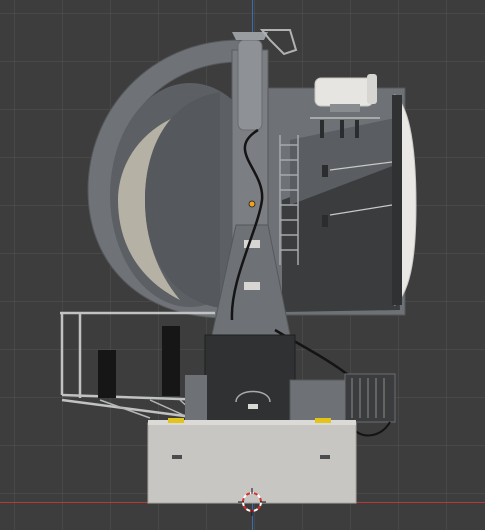 This screenshot has height=530, width=485. What do you see at coordinates (250, 85) in the screenshot?
I see `pylon-top-tube` at bounding box center [250, 85].